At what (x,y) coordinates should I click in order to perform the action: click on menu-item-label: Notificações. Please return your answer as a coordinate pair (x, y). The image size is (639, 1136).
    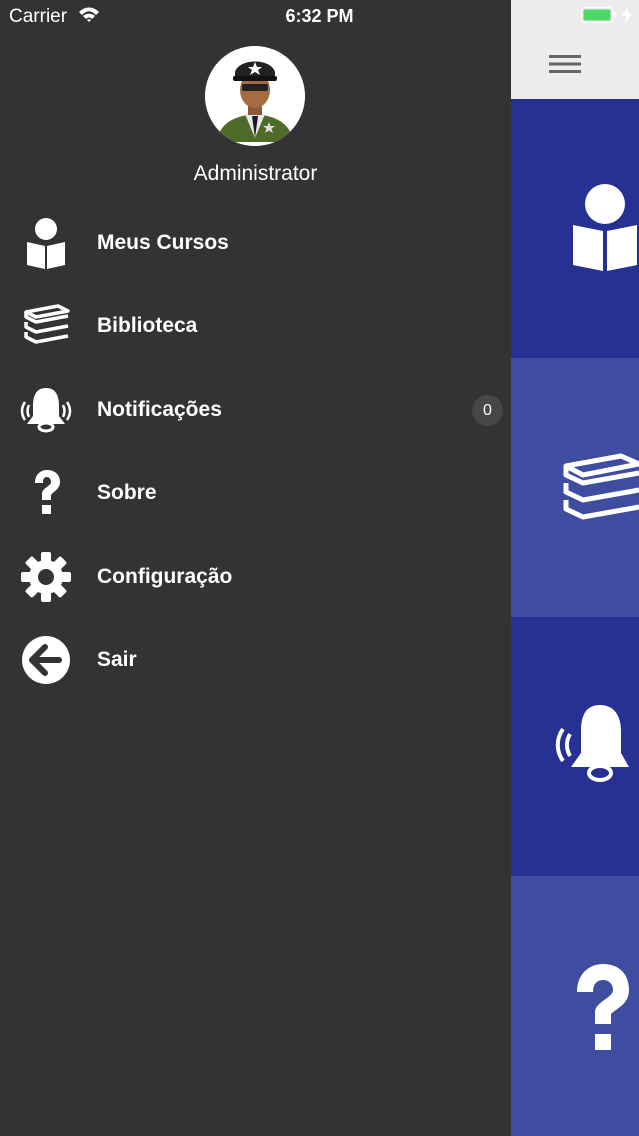
    Looking at the image, I should click on (159, 409).